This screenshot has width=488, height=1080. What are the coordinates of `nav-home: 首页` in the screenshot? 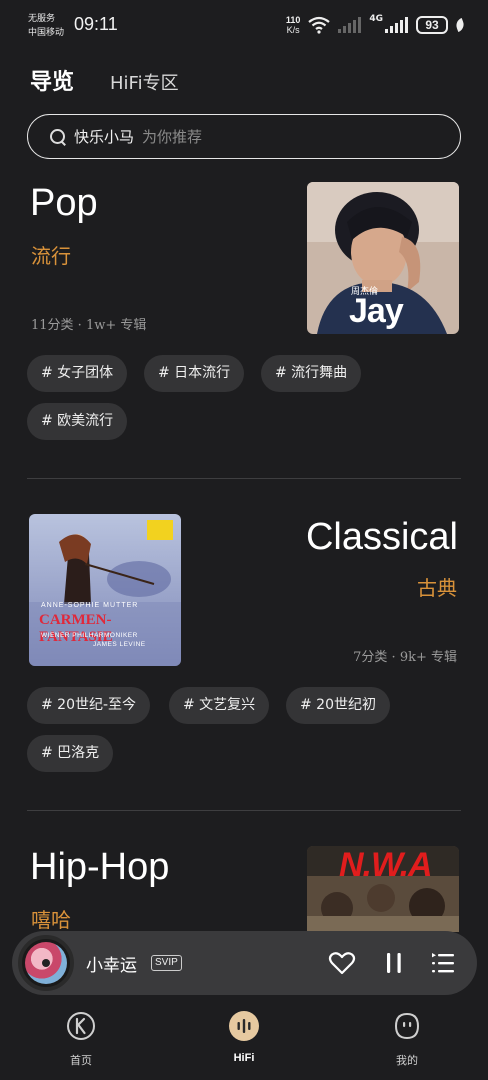 It's located at (81, 1039).